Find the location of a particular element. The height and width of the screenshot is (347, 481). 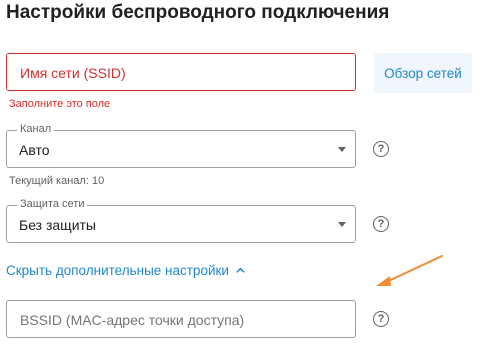

security-select: Защита сети Без защиты is located at coordinates (181, 220).